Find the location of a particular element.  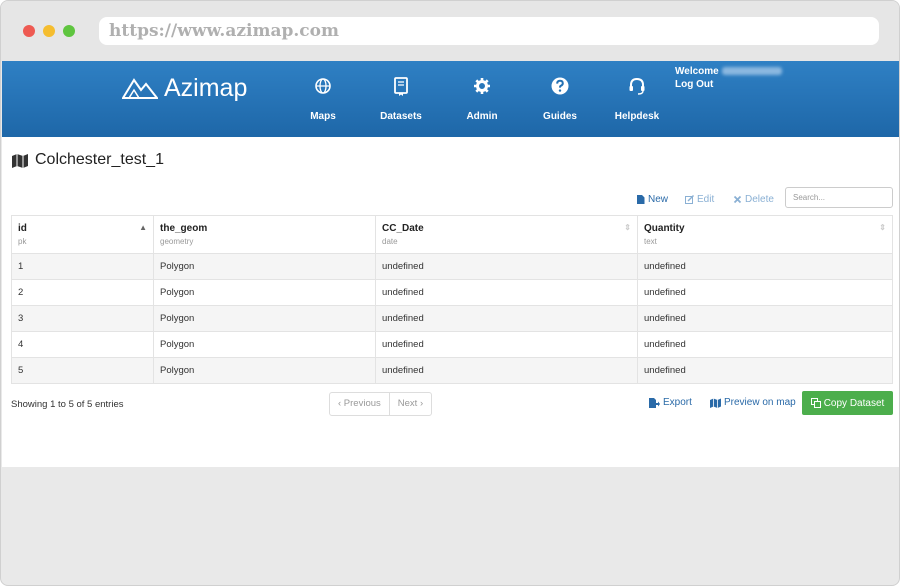

nav-datasets: Datasets is located at coordinates (401, 98).